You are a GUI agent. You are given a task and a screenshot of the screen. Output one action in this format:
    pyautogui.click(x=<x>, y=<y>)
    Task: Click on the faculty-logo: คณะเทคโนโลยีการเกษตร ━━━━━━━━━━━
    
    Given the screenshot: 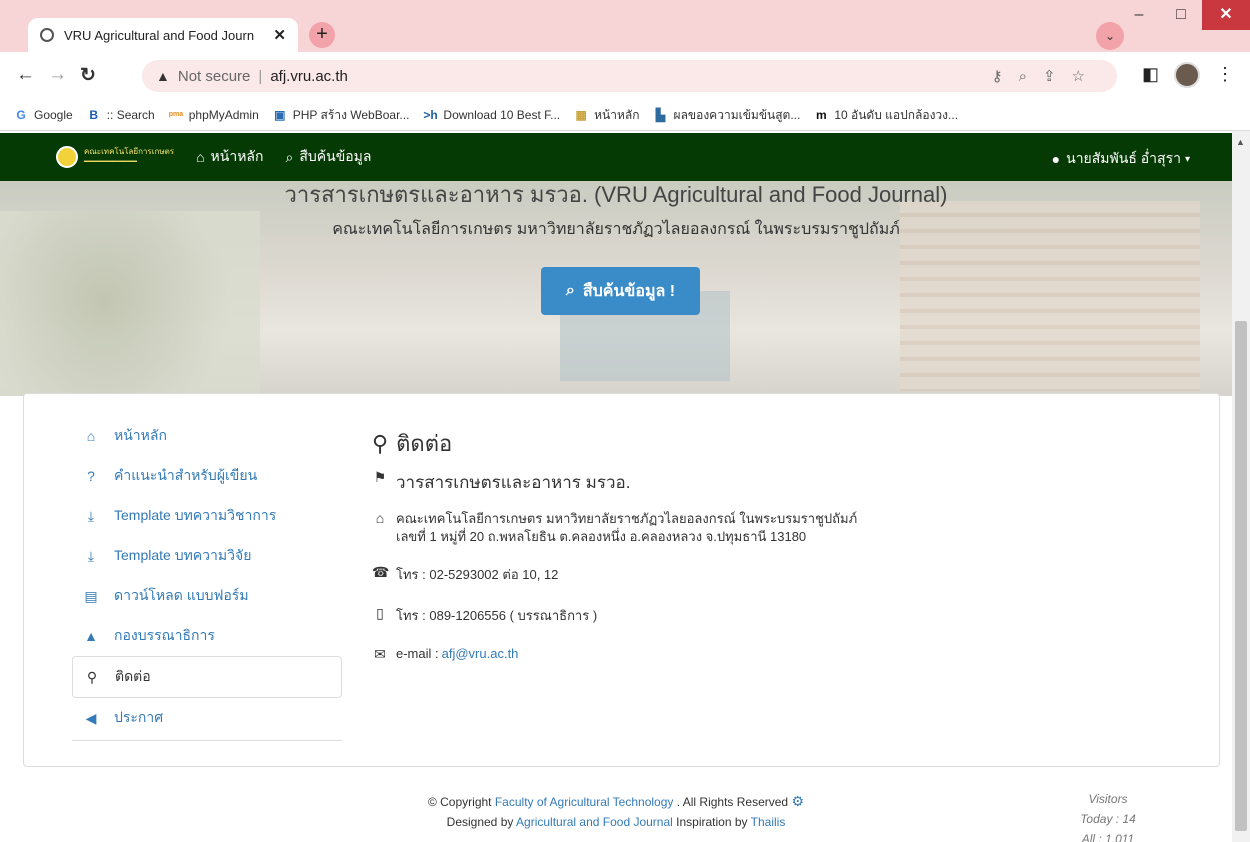 What is the action you would take?
    pyautogui.click(x=115, y=157)
    